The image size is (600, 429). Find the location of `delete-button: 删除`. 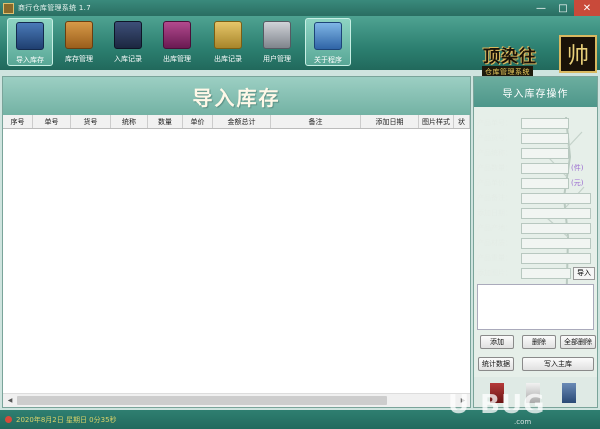

delete-button: 删除 is located at coordinates (539, 342).